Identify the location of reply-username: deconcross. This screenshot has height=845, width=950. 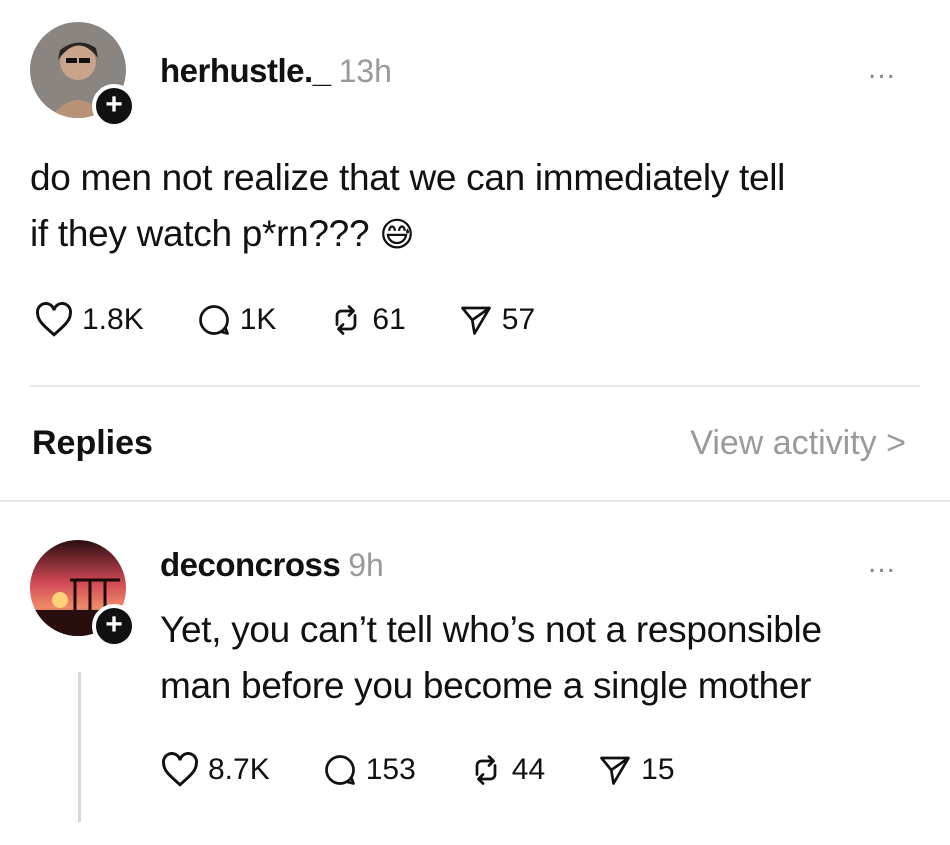
(250, 564).